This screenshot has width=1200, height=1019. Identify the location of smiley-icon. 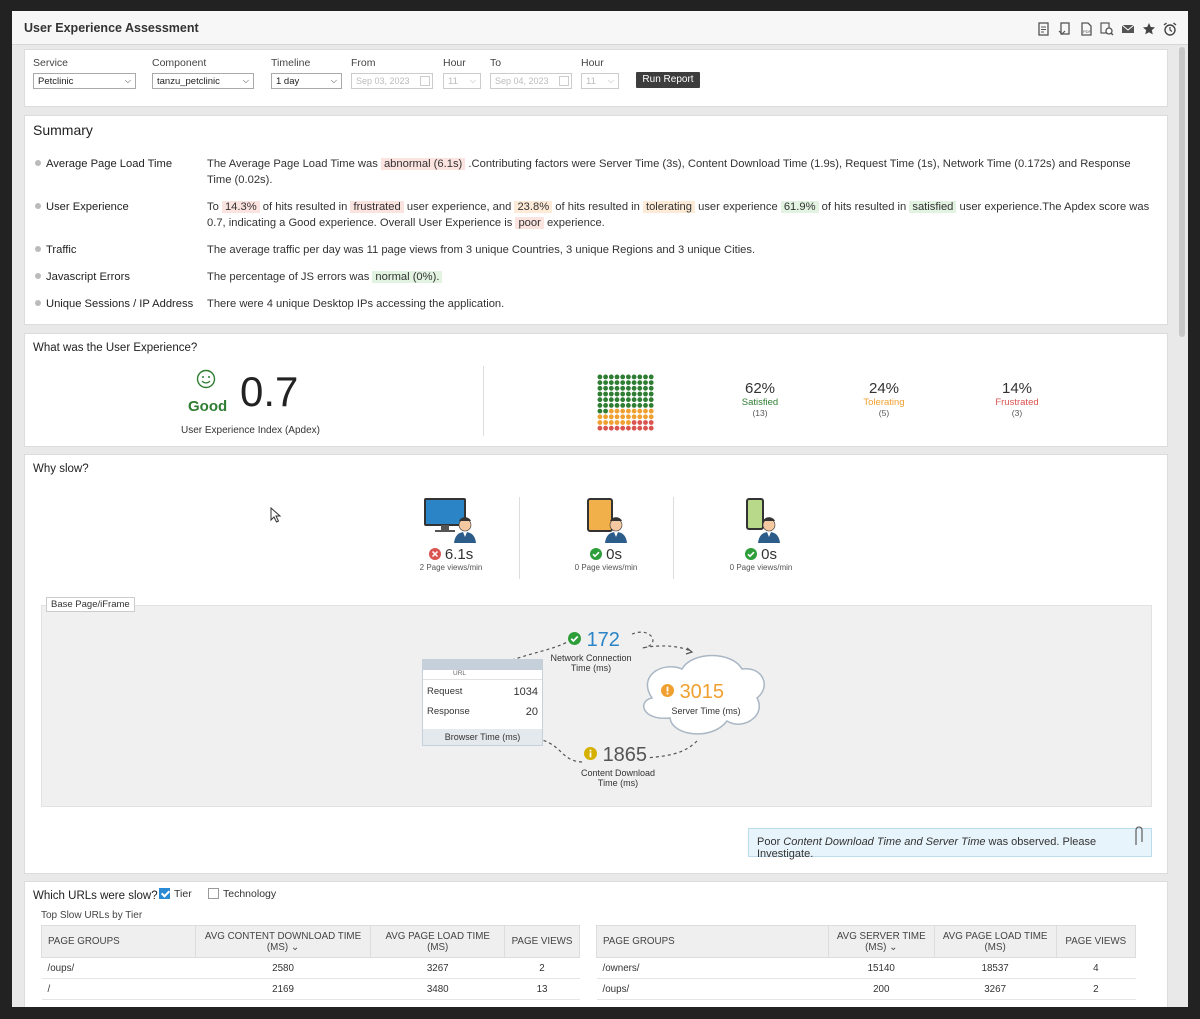
(206, 379).